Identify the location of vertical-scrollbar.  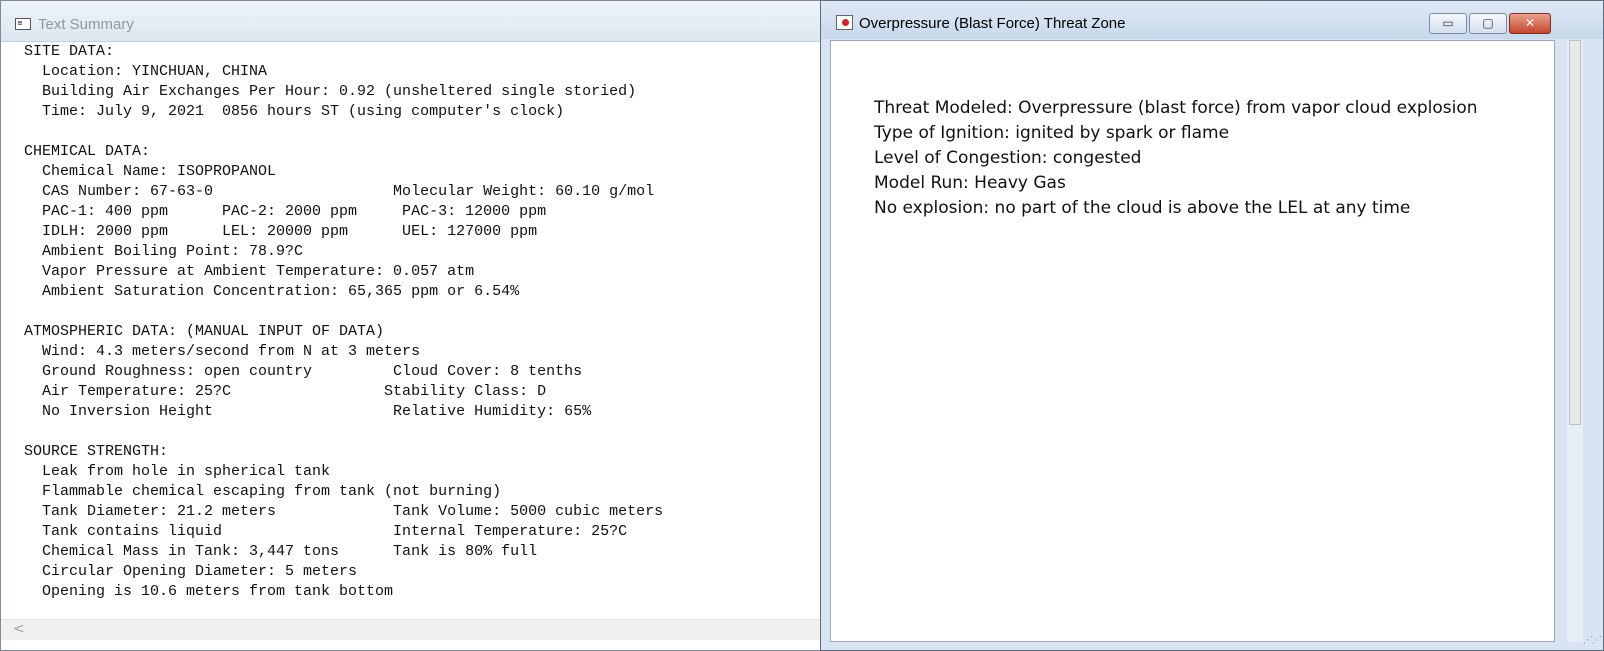
(1575, 341).